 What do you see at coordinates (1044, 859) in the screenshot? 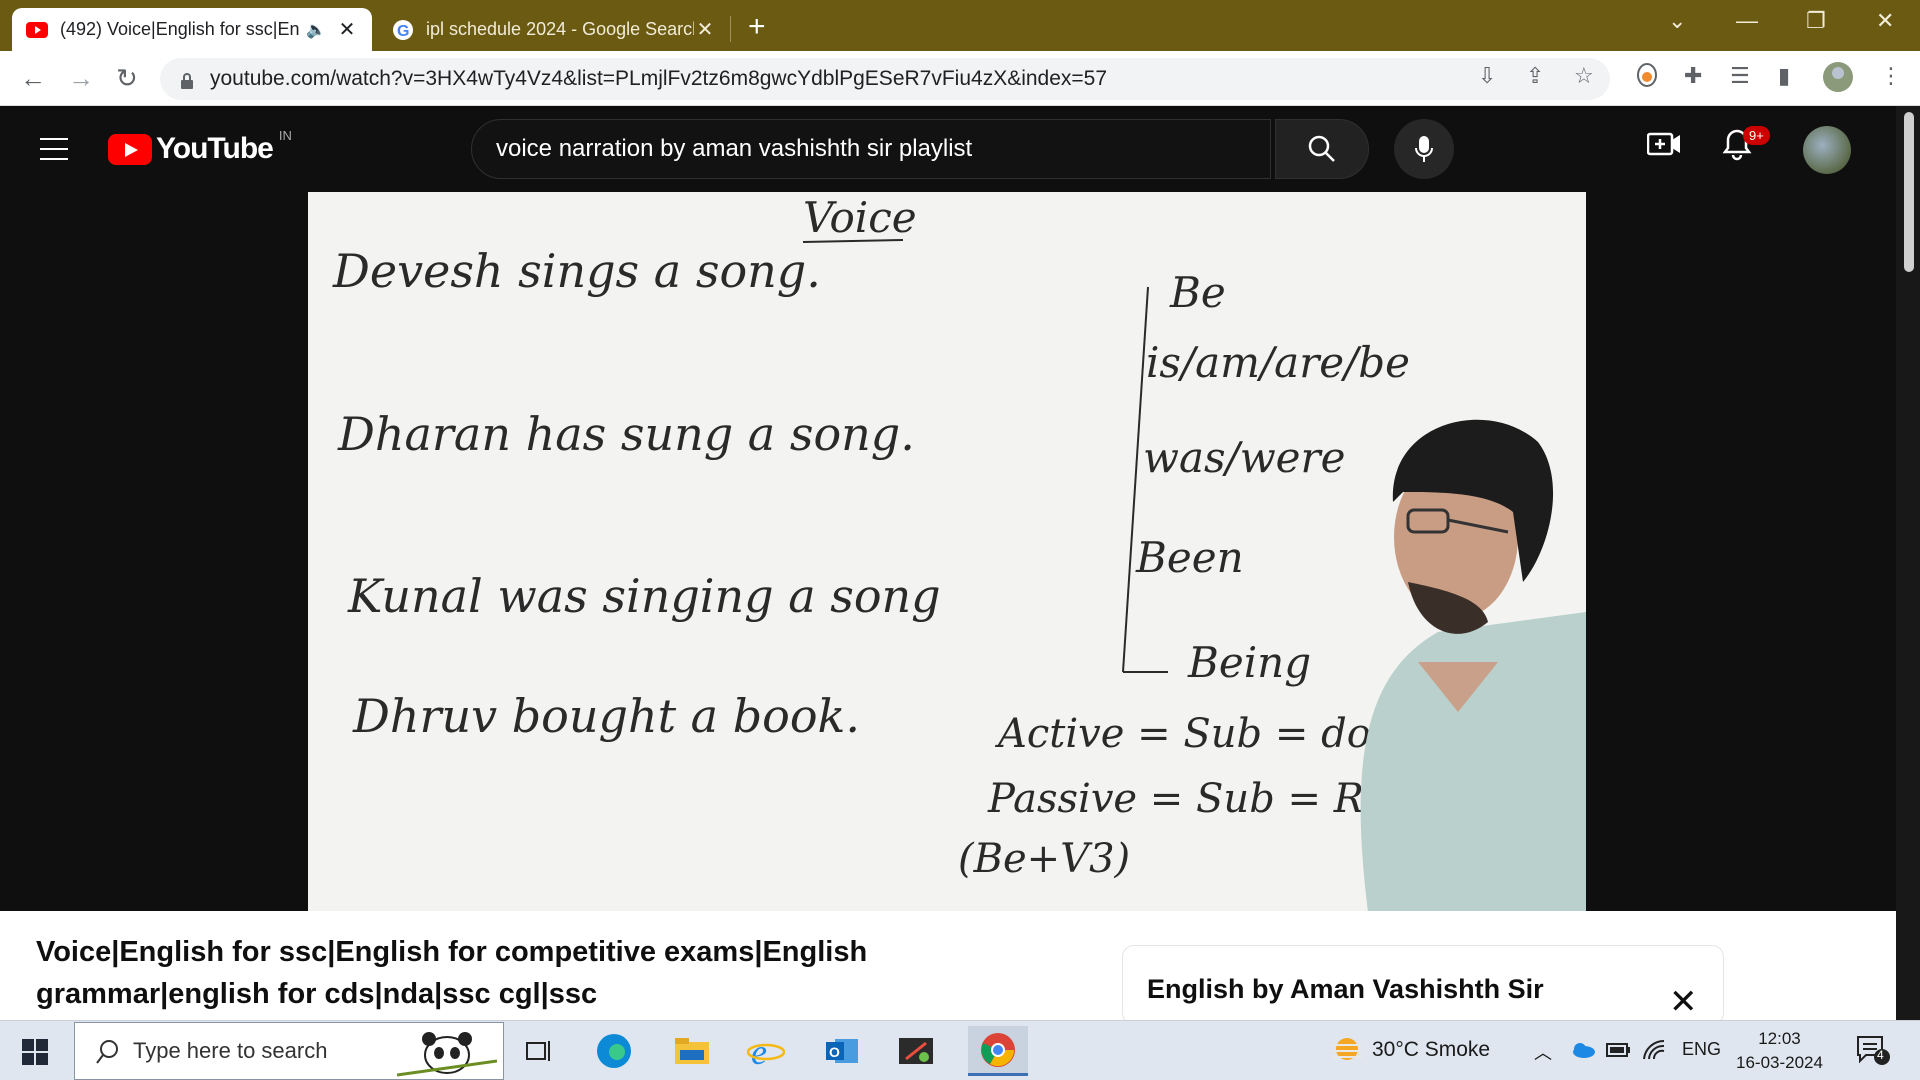
I see `formula-line: (Be+V3)` at bounding box center [1044, 859].